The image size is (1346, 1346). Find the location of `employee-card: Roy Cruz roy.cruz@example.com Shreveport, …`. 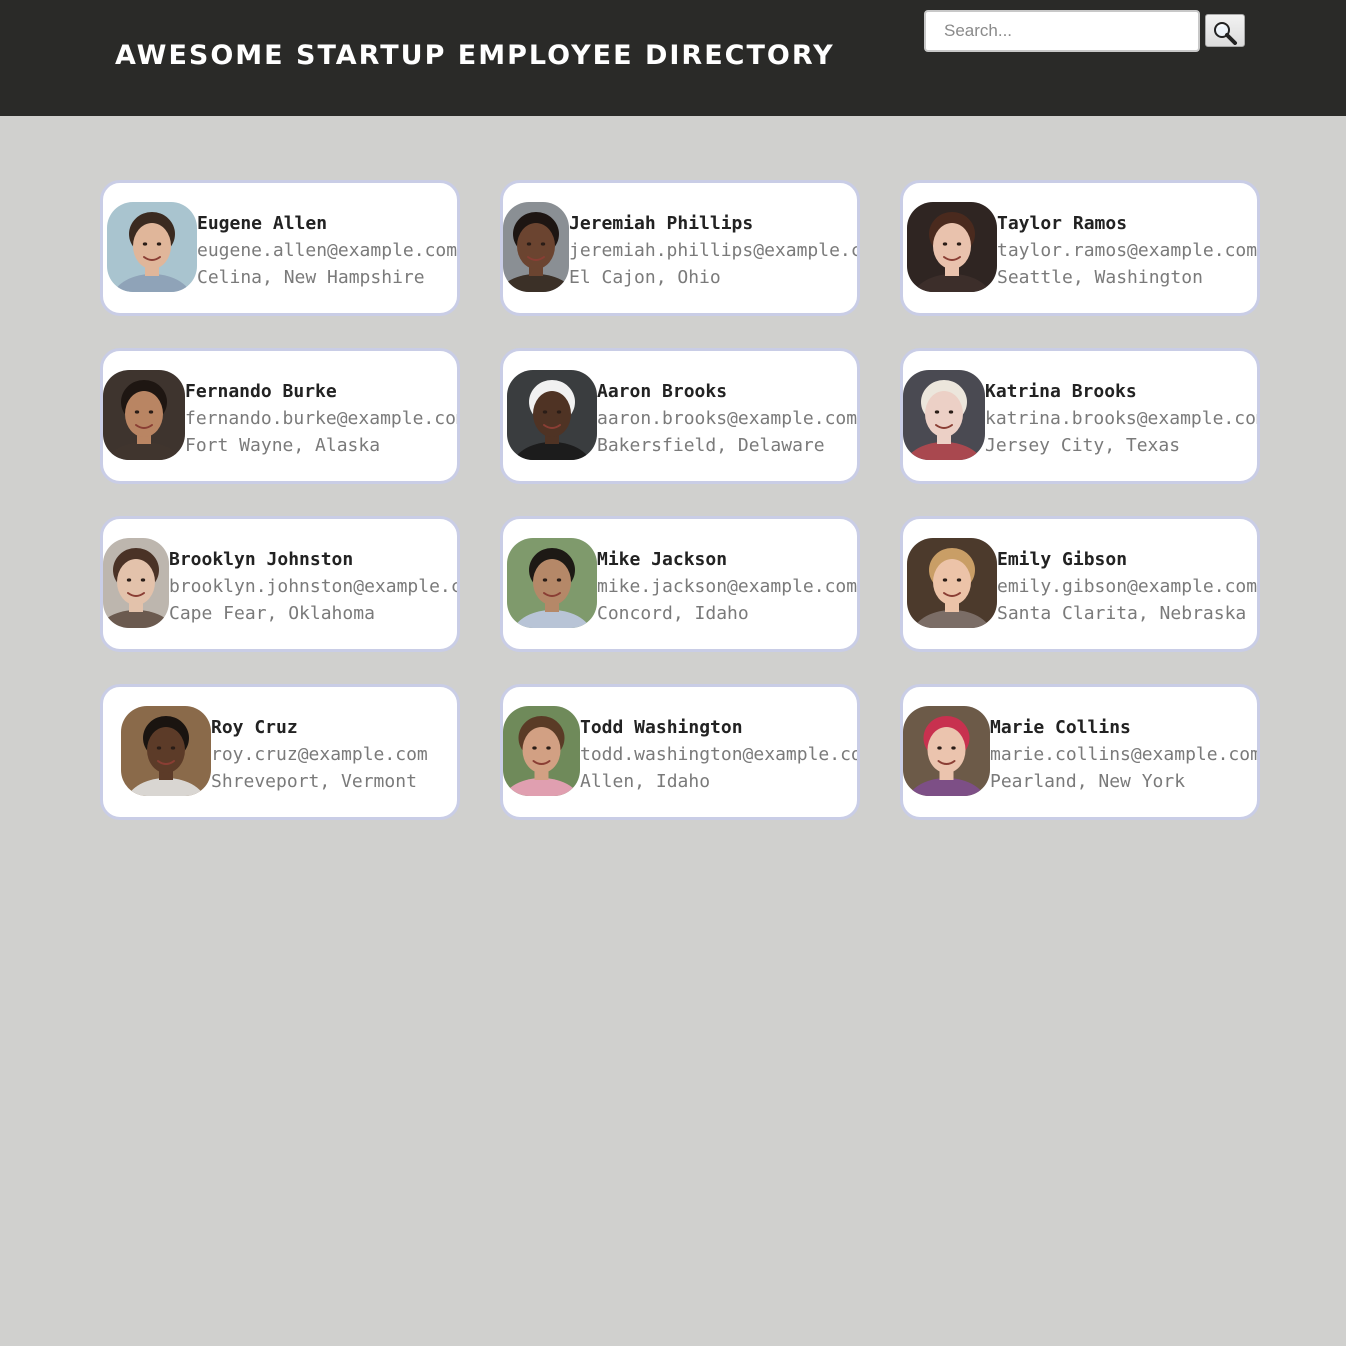

employee-card: Roy Cruz roy.cruz@example.com Shreveport, … is located at coordinates (280, 752).